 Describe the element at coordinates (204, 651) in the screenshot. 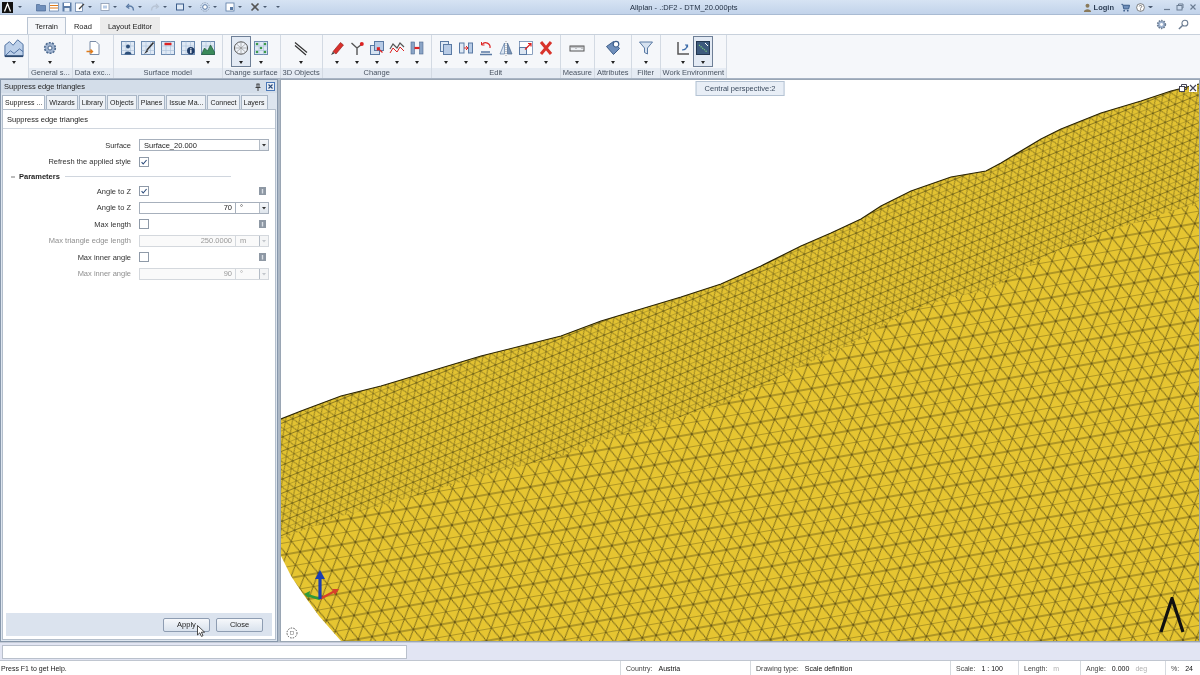

I see `command-input-field` at that location.